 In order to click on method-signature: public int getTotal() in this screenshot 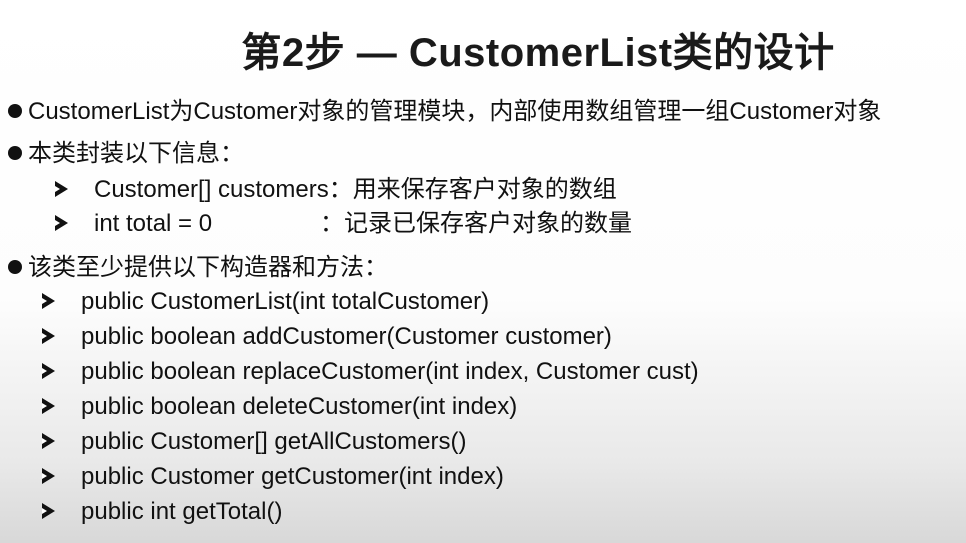, I will do `click(182, 511)`.